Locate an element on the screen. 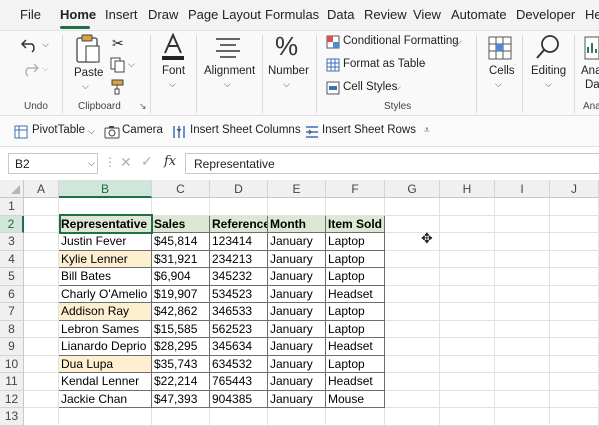 The width and height of the screenshot is (599, 426). redo-dropdown-icon: ⌵ is located at coordinates (45, 68).